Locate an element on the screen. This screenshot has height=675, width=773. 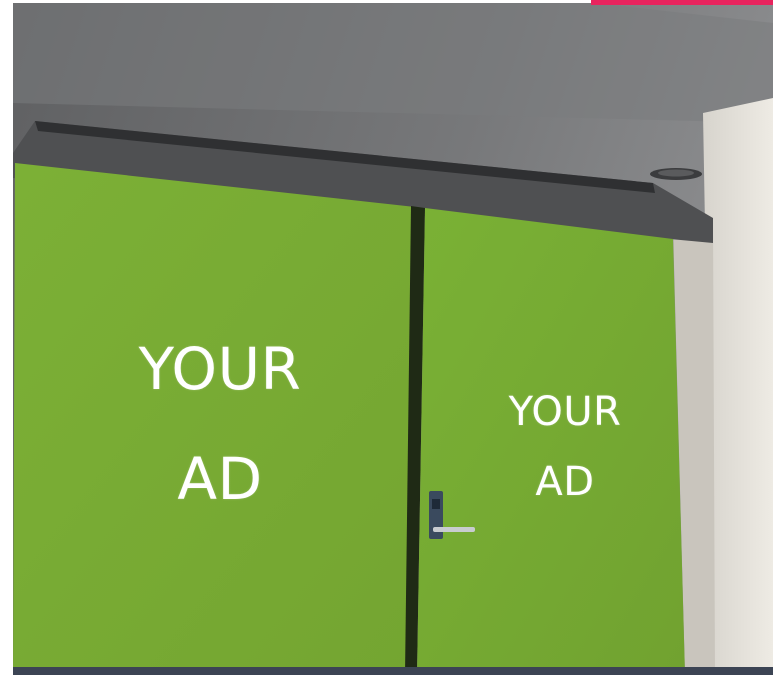
accent-bar is located at coordinates (682, 2).